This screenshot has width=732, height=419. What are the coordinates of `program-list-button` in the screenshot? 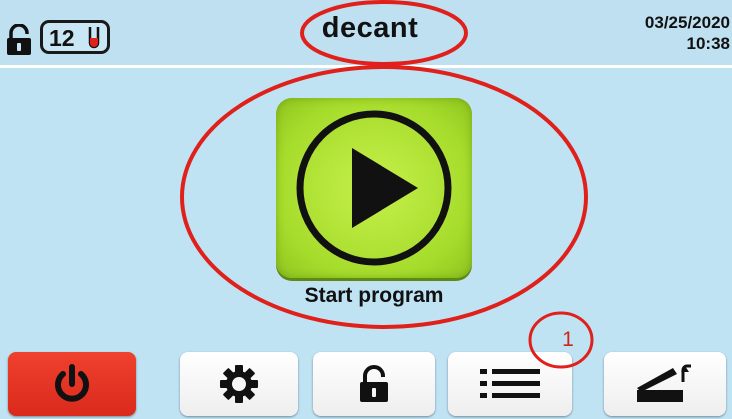 It's located at (510, 384).